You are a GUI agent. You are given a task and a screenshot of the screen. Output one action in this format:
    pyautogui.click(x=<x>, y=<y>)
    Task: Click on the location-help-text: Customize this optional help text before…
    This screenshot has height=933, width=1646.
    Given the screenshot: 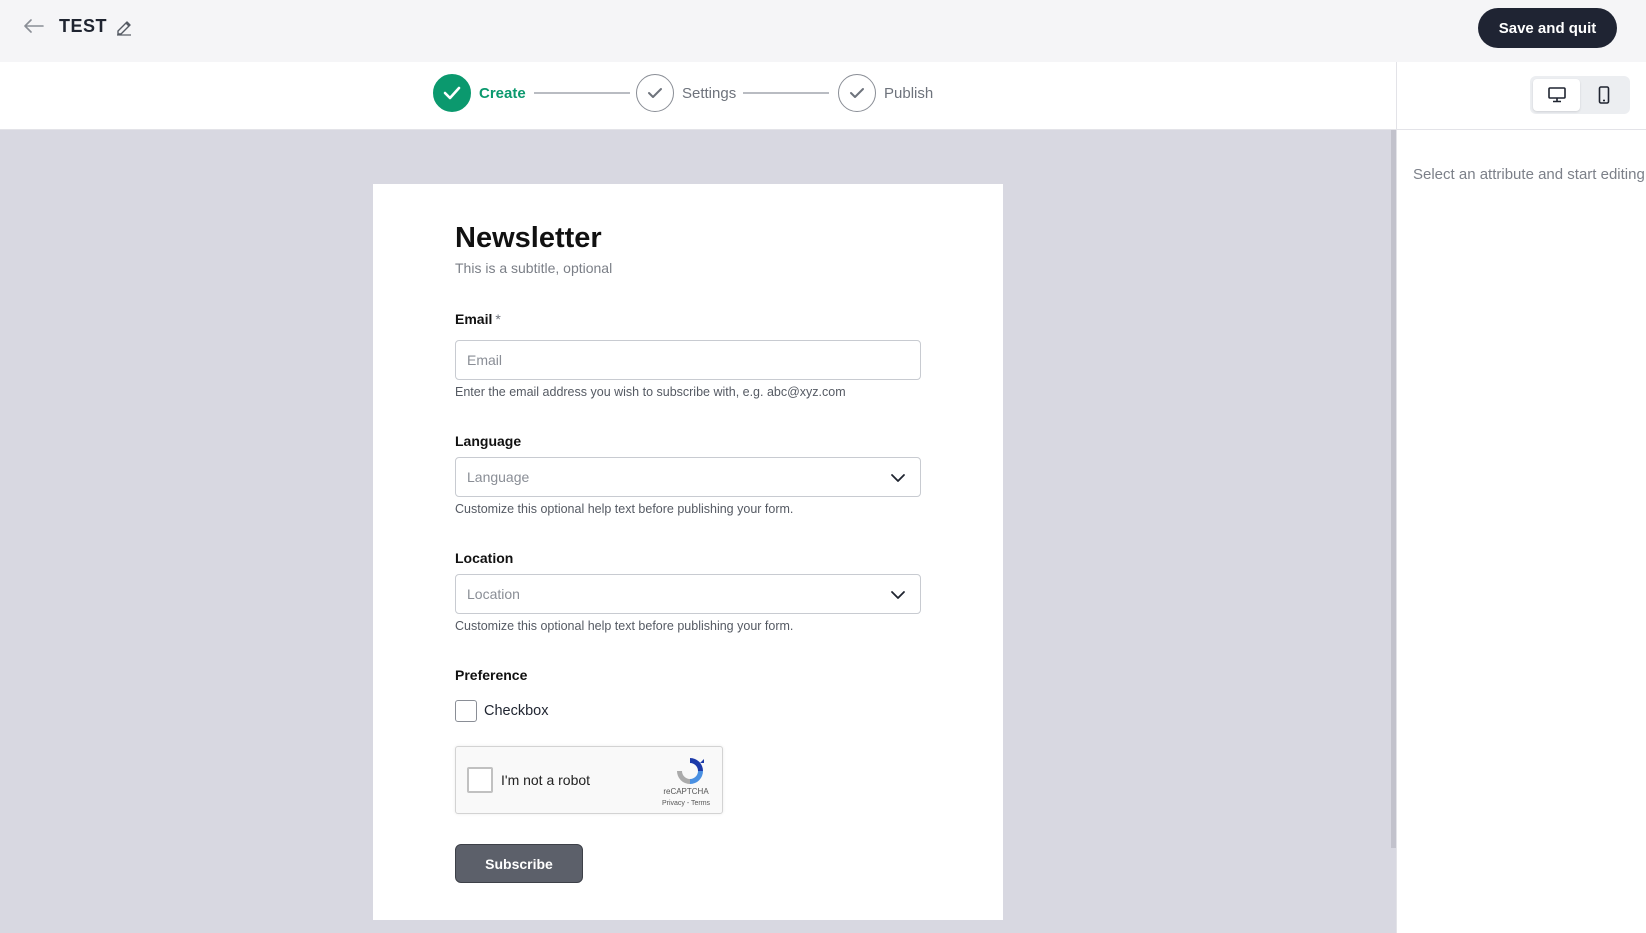 What is the action you would take?
    pyautogui.click(x=624, y=626)
    